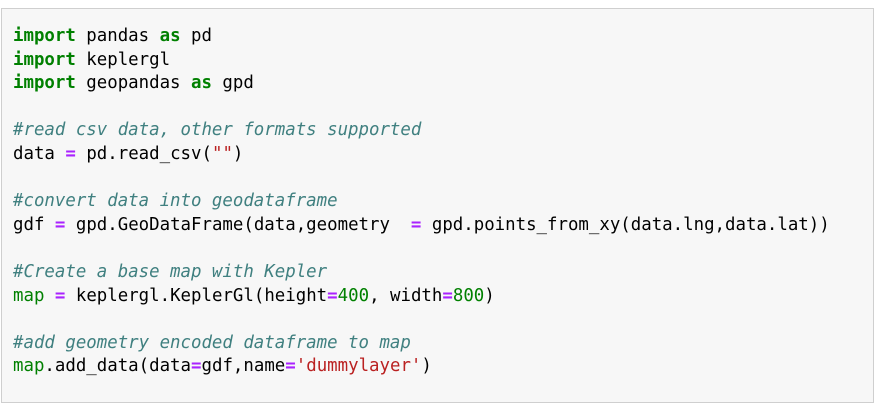 This screenshot has width=876, height=407. Describe the element at coordinates (175, 201) in the screenshot. I see `comment-token: #convert data into geodataframe` at that location.